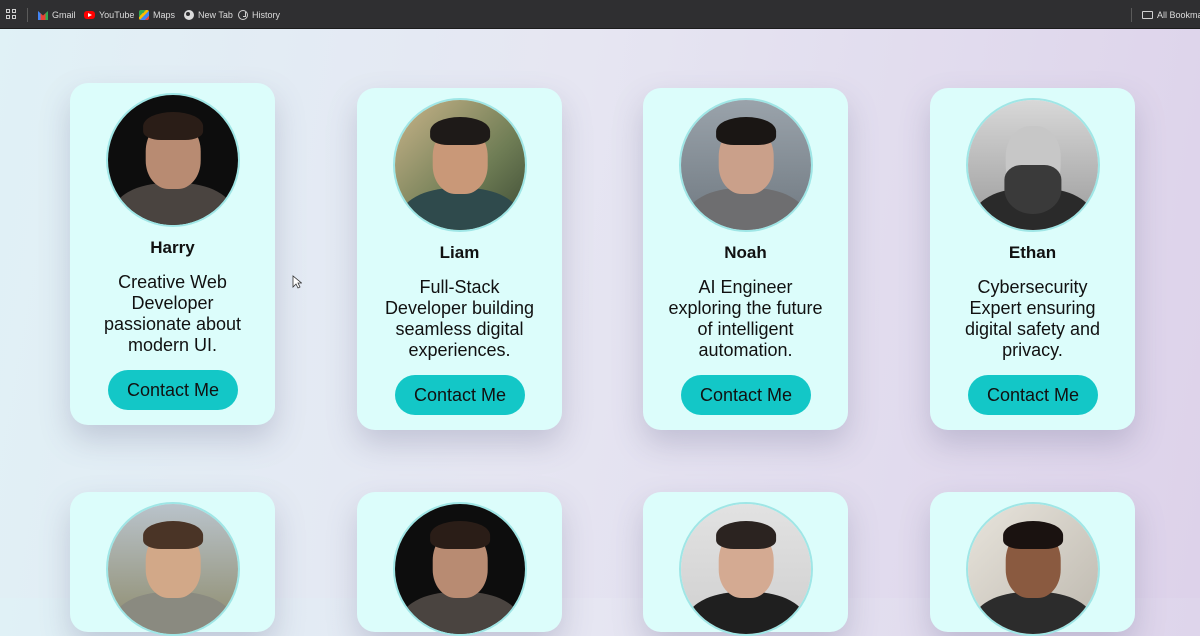 This screenshot has height=636, width=1200. Describe the element at coordinates (1147, 15) in the screenshot. I see `folder-icon` at that location.